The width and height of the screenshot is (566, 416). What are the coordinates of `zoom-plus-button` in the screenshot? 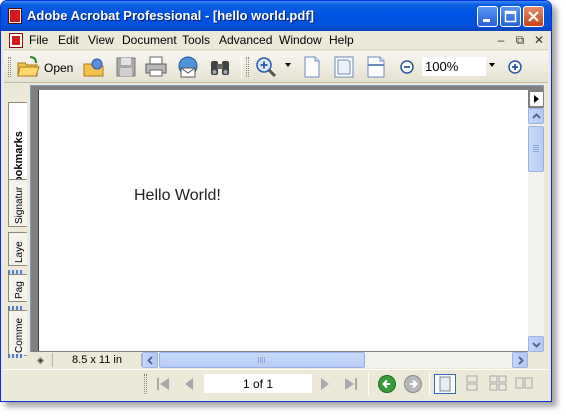 It's located at (515, 67).